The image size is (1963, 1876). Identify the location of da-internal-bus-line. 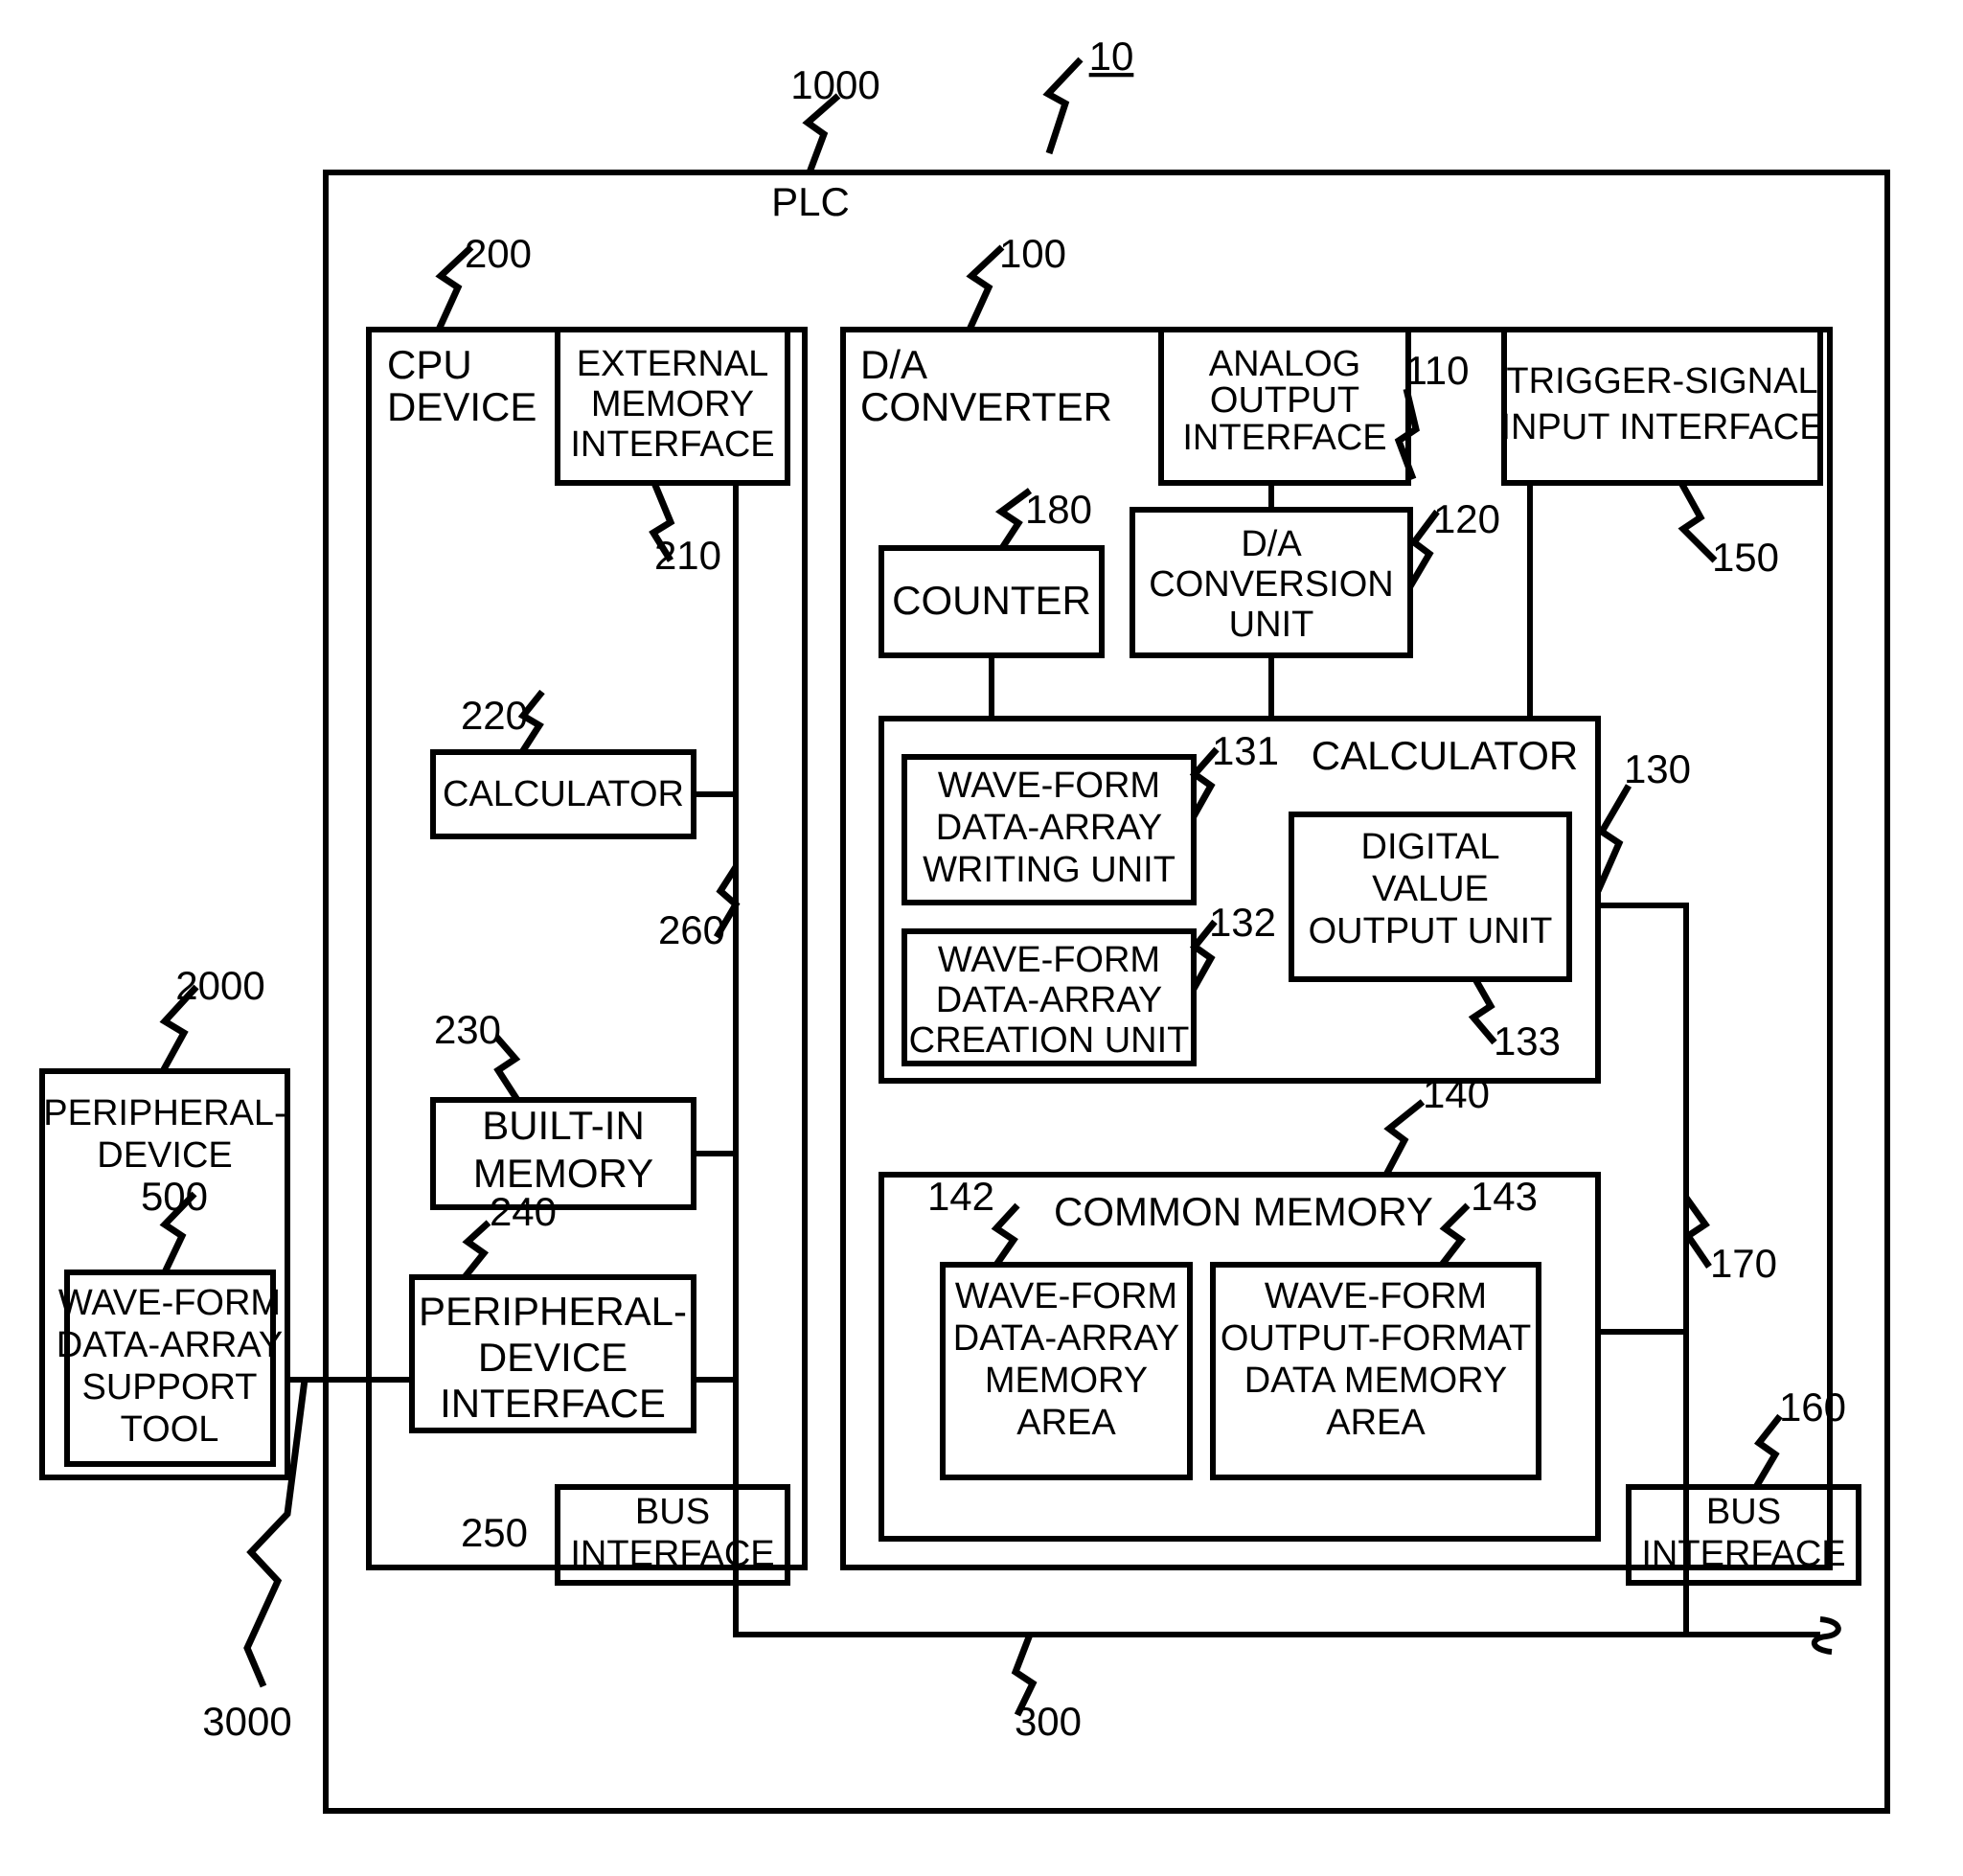
(1644, 1227).